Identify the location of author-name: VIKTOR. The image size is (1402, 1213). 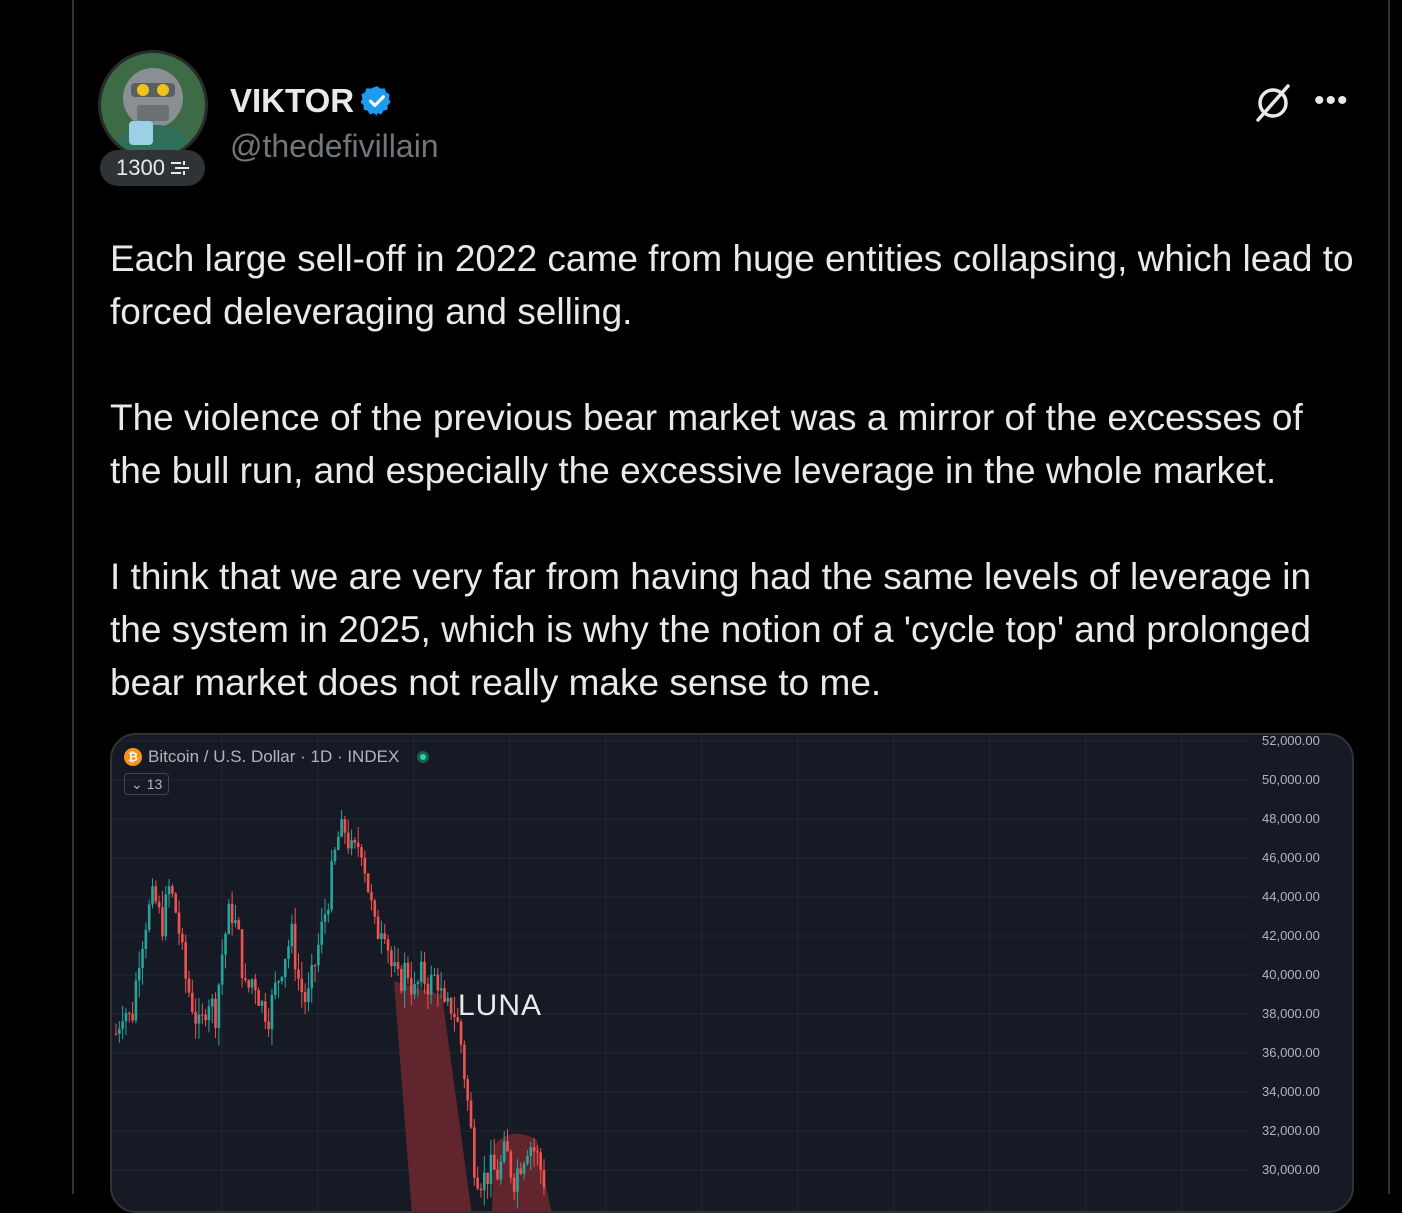
(312, 101).